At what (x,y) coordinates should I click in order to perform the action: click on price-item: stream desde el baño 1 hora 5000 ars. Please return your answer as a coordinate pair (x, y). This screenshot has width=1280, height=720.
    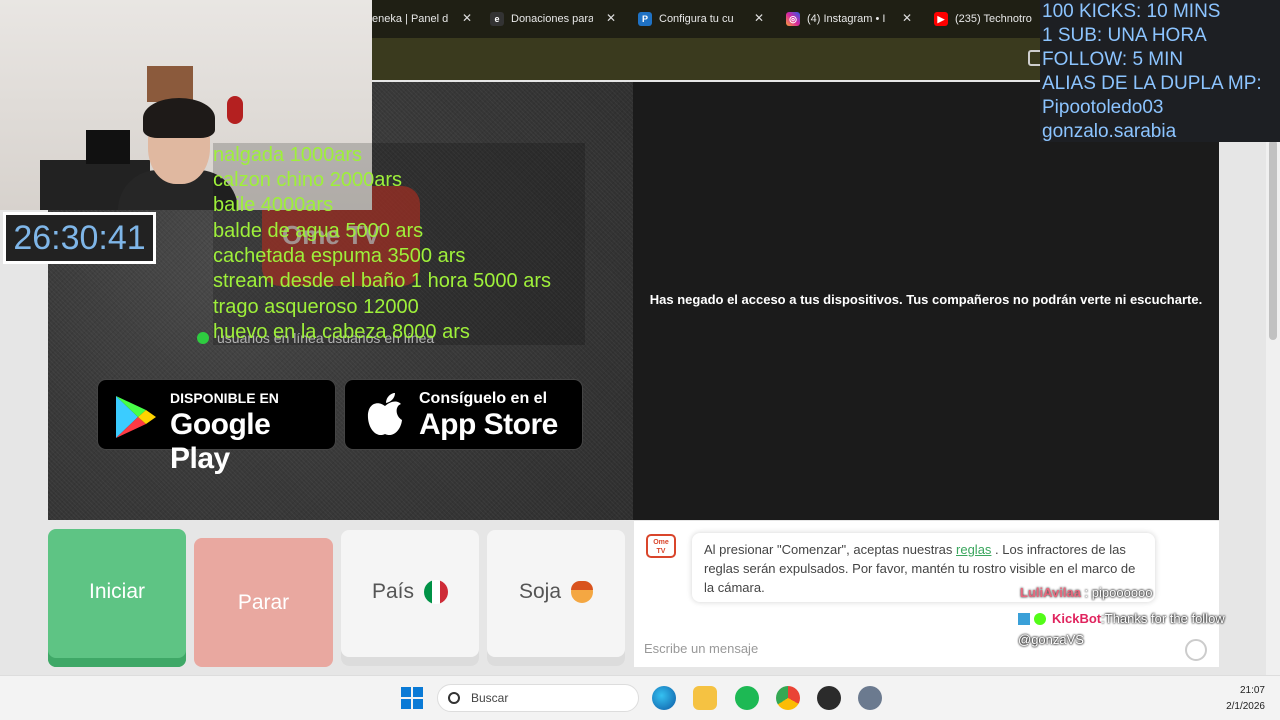
    Looking at the image, I should click on (382, 281).